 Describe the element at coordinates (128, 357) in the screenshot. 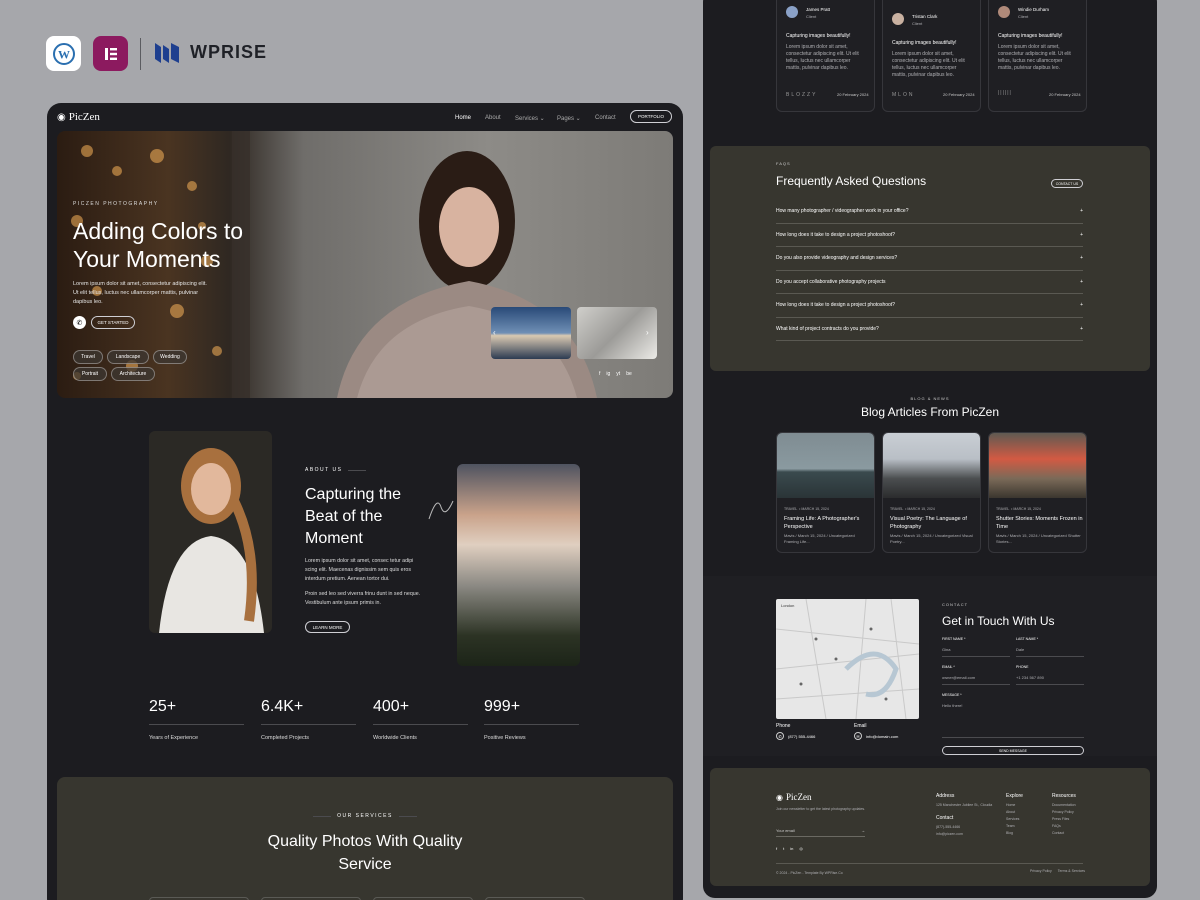

I see `tag-landscape: Landscape` at that location.